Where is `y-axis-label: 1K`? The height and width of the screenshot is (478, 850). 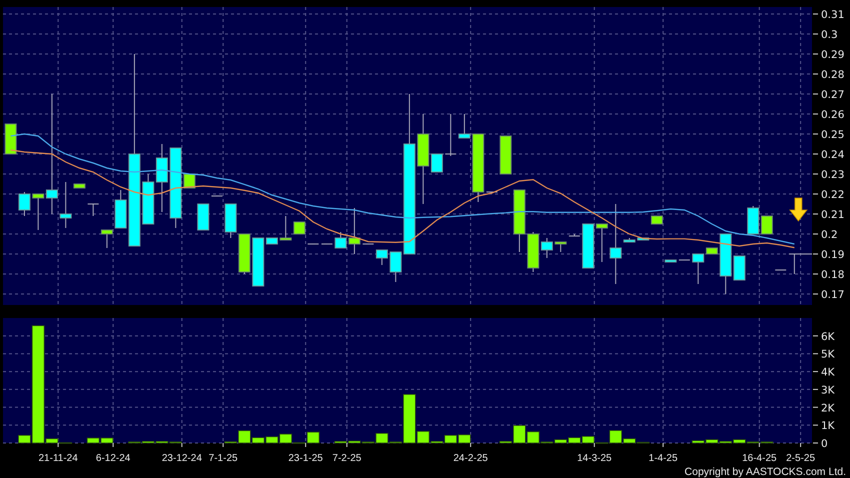
y-axis-label: 1K is located at coordinates (828, 426).